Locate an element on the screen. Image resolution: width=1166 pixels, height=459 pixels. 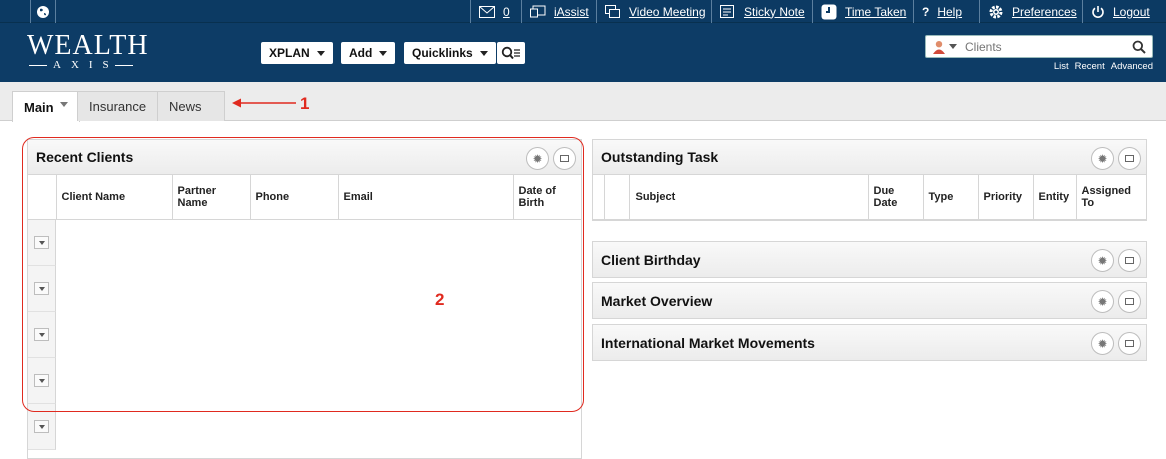
panel-header: Recent Clients ✹ is located at coordinates (304, 157).